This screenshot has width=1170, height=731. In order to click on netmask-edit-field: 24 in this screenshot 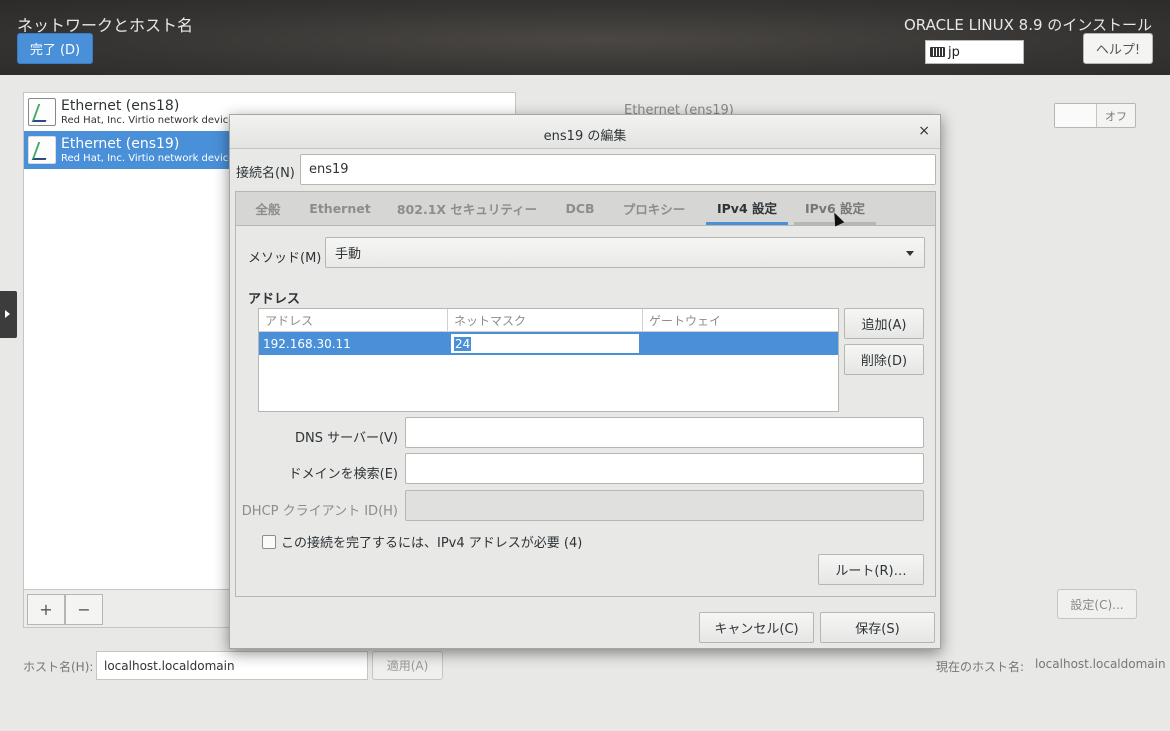, I will do `click(545, 343)`.